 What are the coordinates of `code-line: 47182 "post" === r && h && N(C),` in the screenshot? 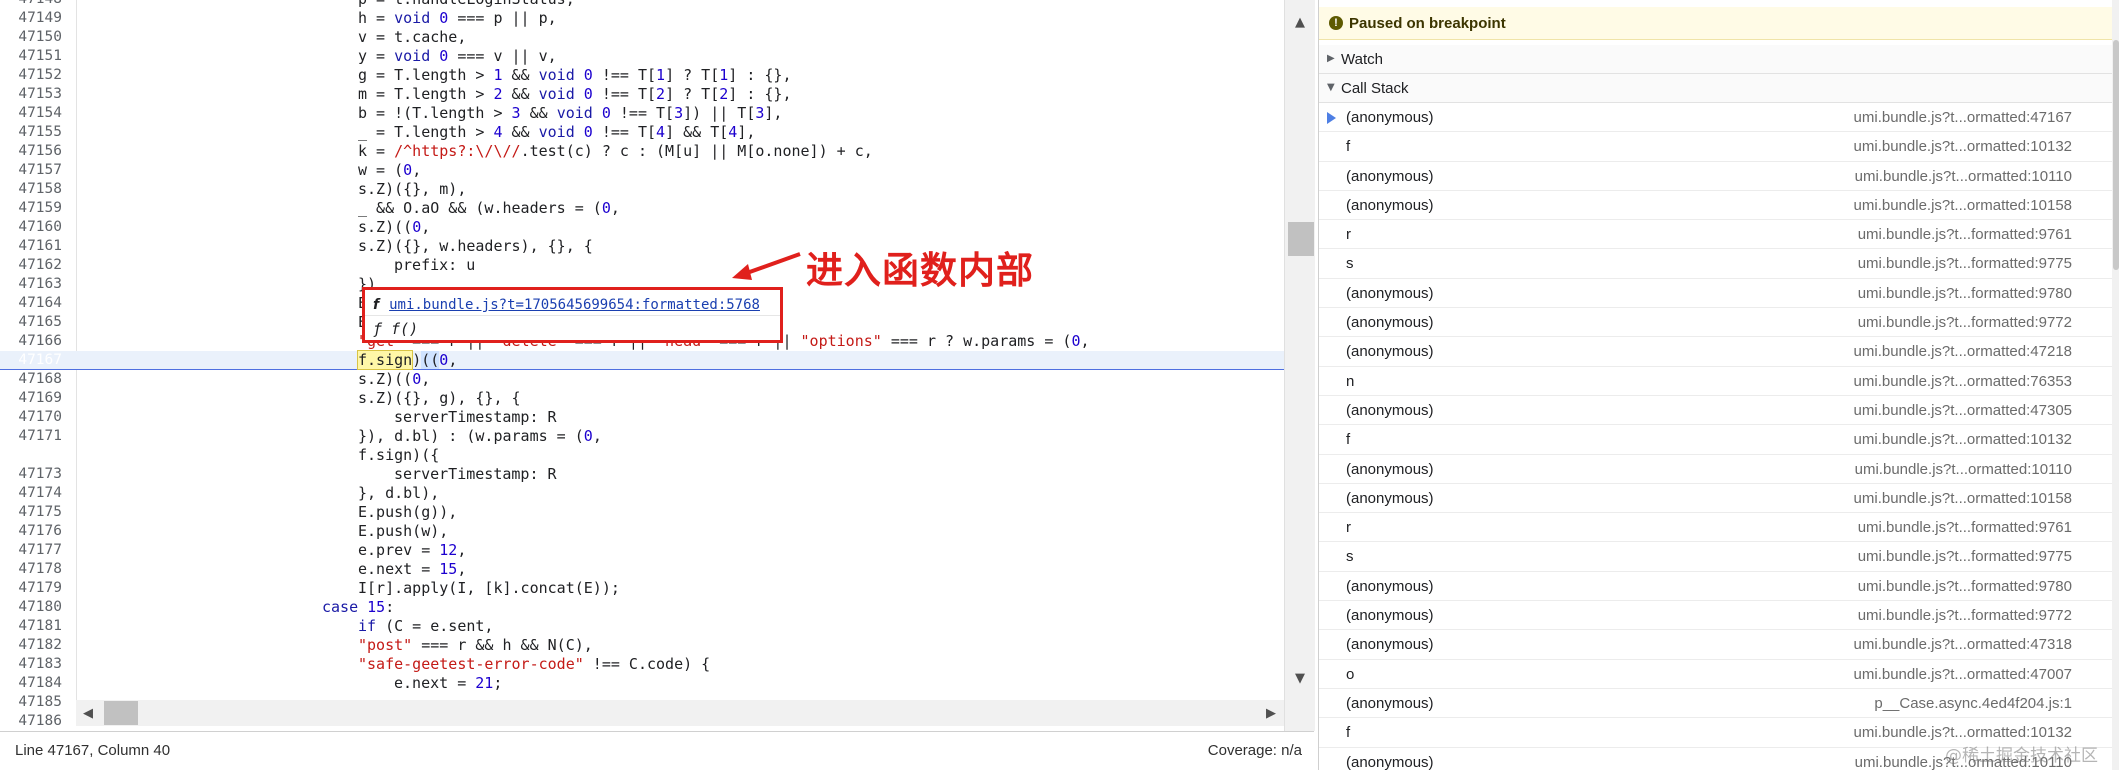 It's located at (642, 645).